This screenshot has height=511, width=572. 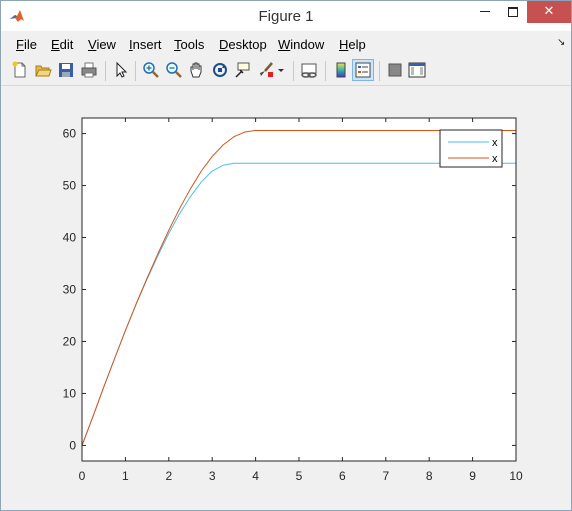 What do you see at coordinates (43, 70) in the screenshot?
I see `open-file-icon` at bounding box center [43, 70].